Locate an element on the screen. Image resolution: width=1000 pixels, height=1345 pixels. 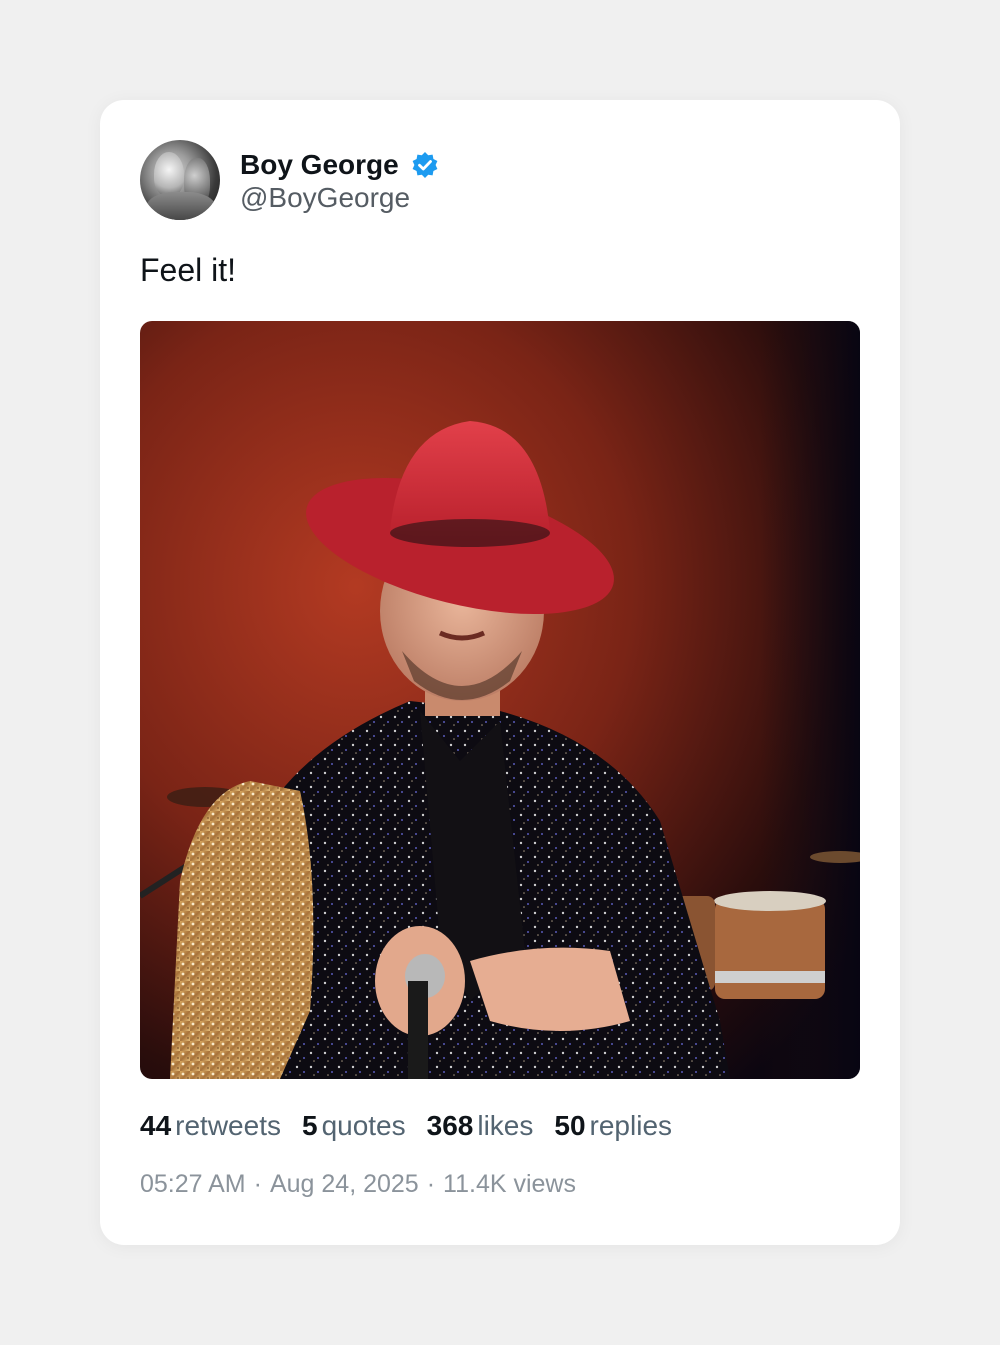
stat-replies: 50 replies is located at coordinates (613, 1126).